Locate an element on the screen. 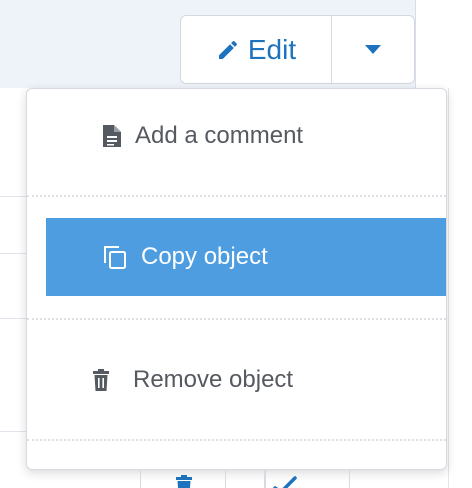 Image resolution: width=472 pixels, height=488 pixels. edit-split-button: Edit is located at coordinates (297, 49).